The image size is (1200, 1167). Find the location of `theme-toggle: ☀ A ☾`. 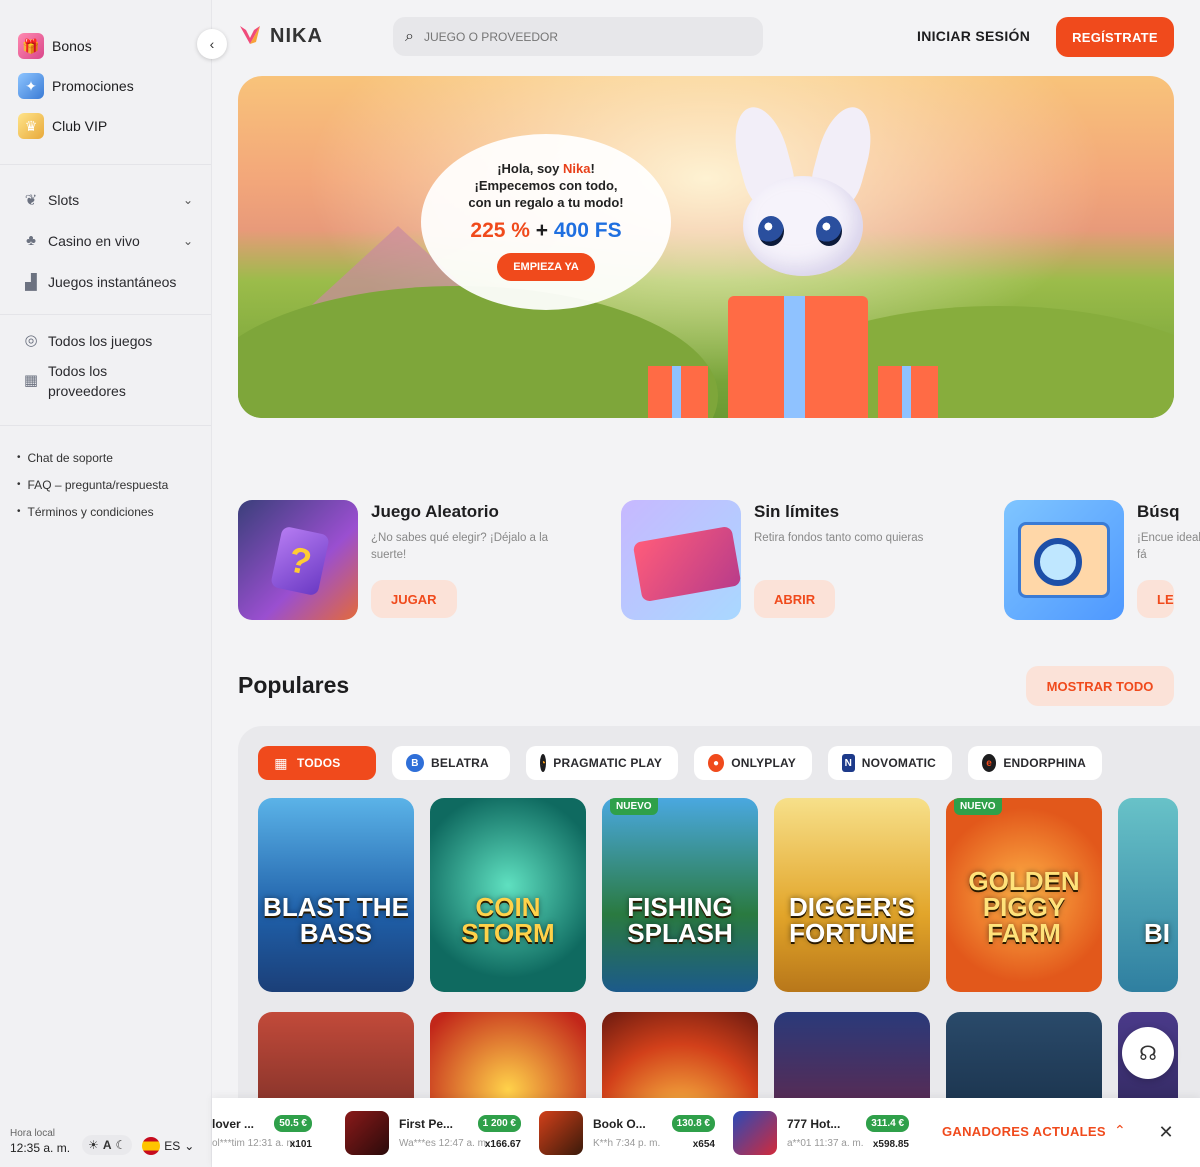

theme-toggle: ☀ A ☾ is located at coordinates (107, 1145).